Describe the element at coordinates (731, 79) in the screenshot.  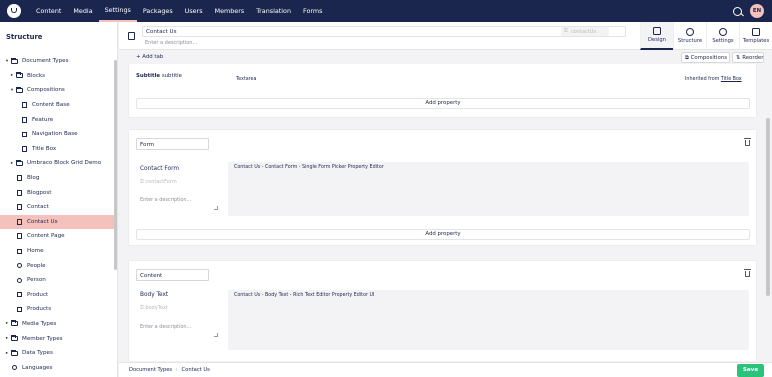
I see `inherited-from-link: Title Box` at that location.